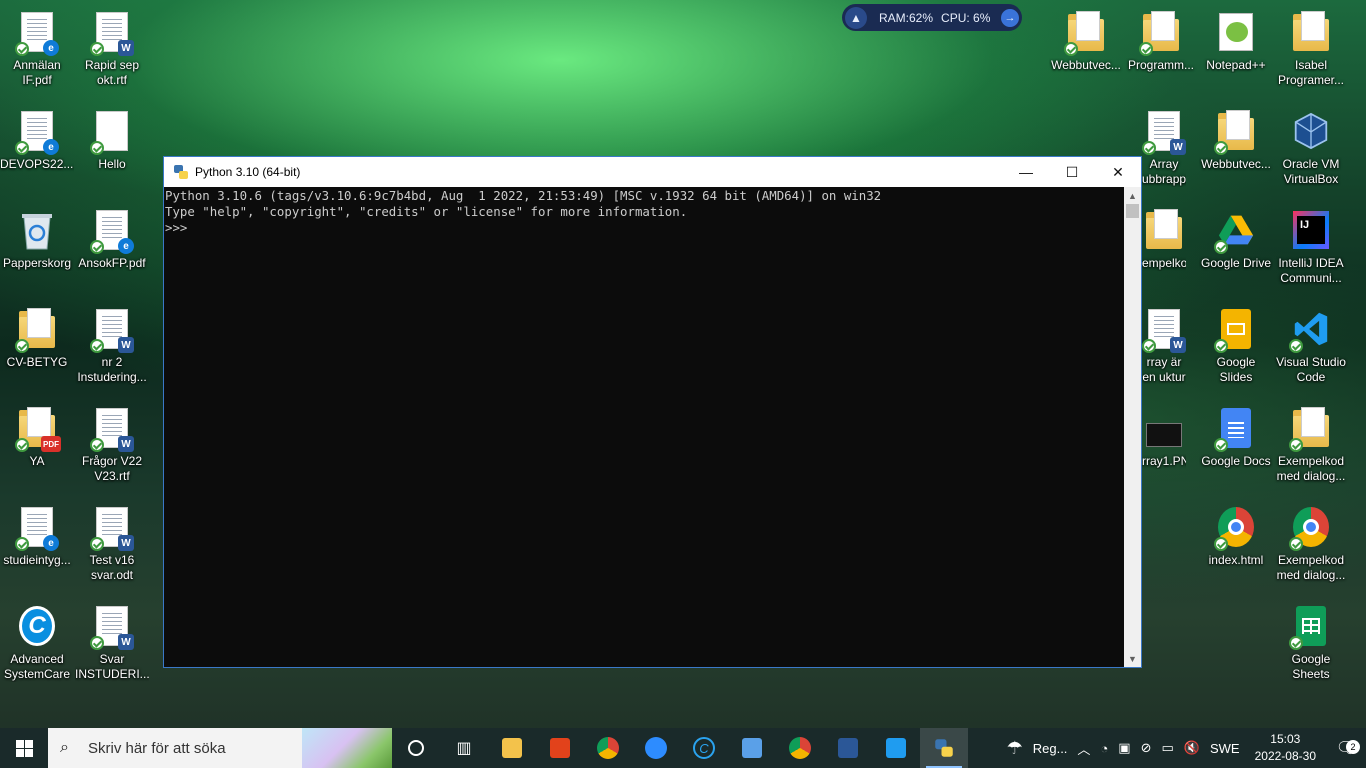 The width and height of the screenshot is (1366, 768). I want to click on desktop-icon-array1-png: rray1.PNG, so click(1164, 448).